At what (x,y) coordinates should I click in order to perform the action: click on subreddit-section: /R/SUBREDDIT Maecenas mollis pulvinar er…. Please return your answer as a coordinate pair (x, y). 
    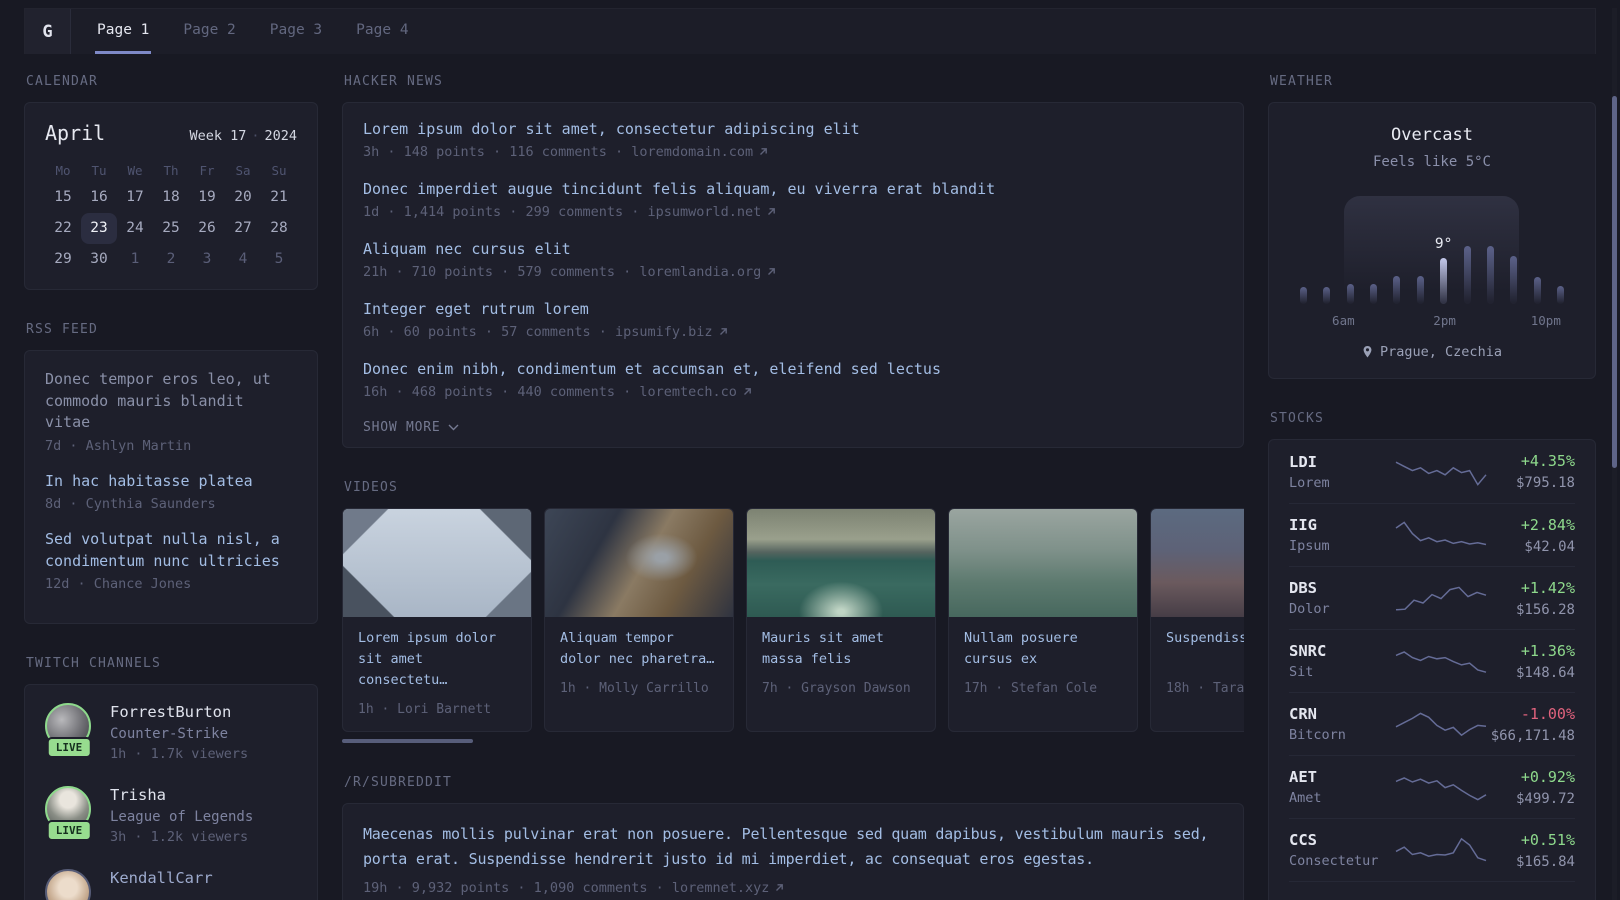
    Looking at the image, I should click on (793, 837).